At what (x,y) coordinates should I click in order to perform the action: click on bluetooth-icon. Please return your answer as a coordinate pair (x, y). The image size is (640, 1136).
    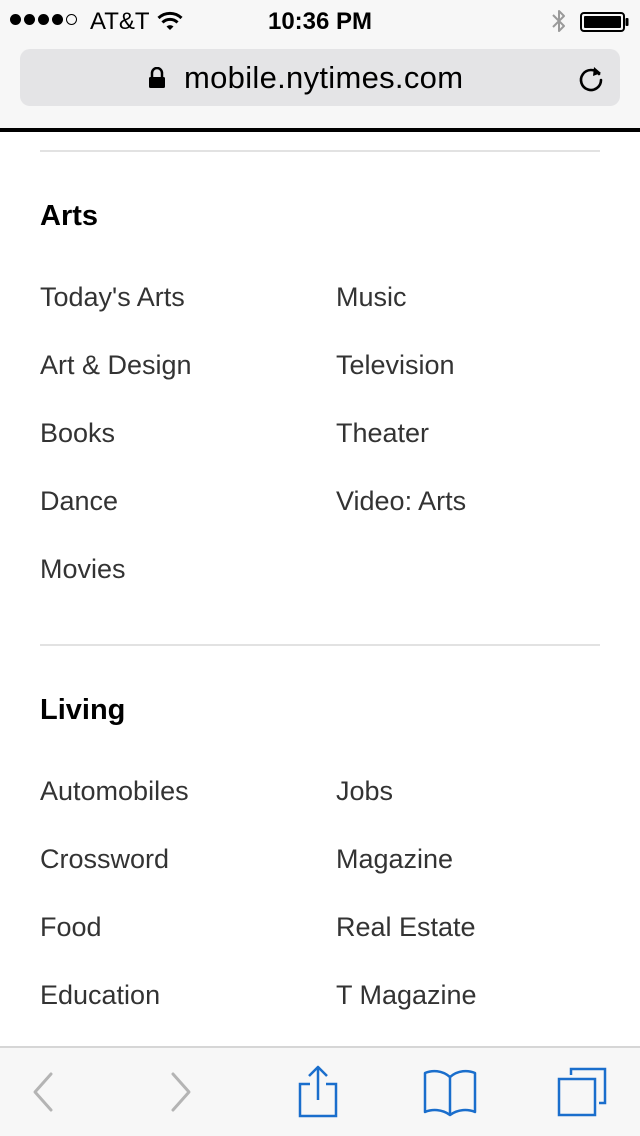
    Looking at the image, I should click on (559, 24).